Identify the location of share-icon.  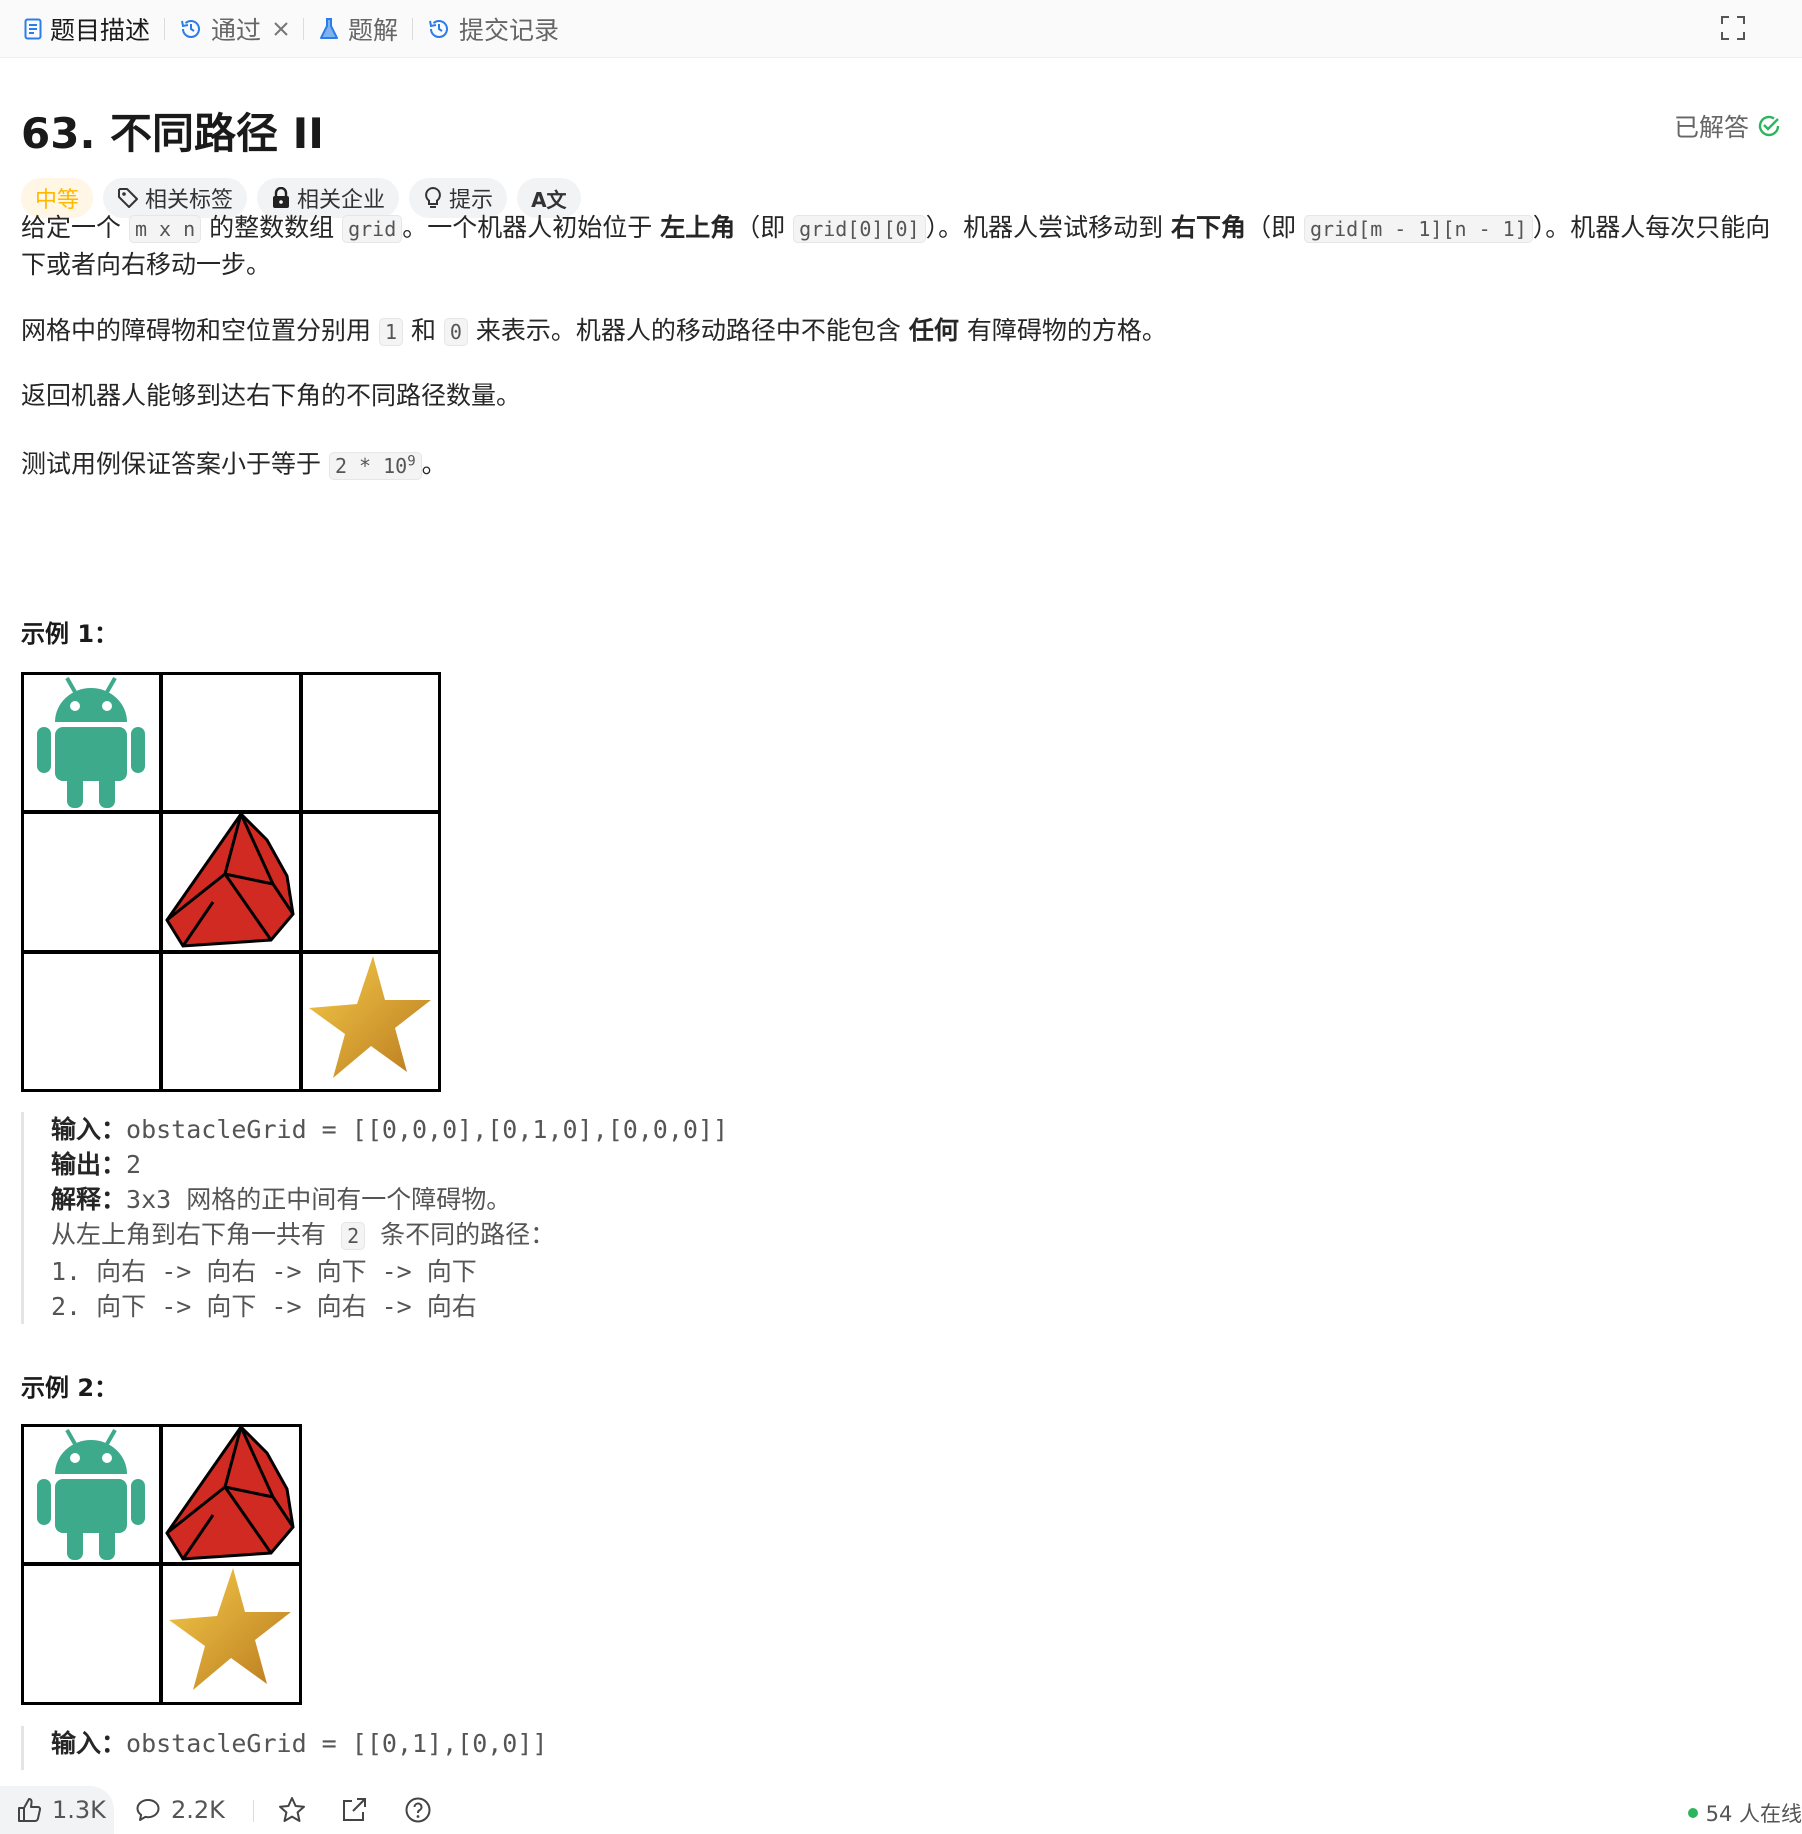
(354, 1812).